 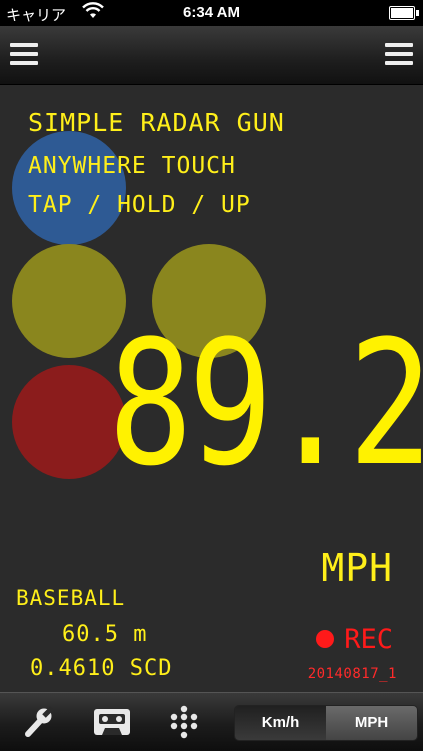 I want to click on app-title: SIMPLE RADAR GUN, so click(x=156, y=122).